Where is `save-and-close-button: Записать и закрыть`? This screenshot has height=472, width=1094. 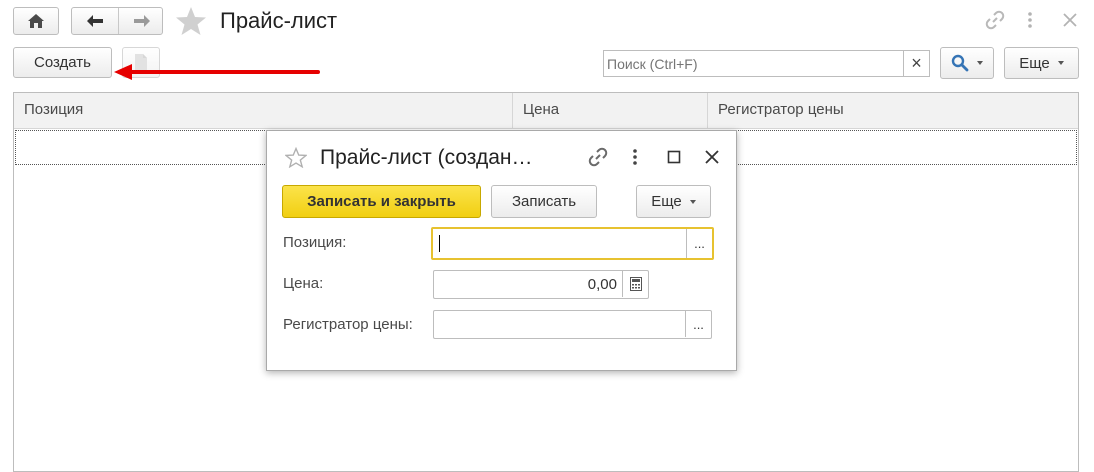
save-and-close-button: Записать и закрыть is located at coordinates (381, 201).